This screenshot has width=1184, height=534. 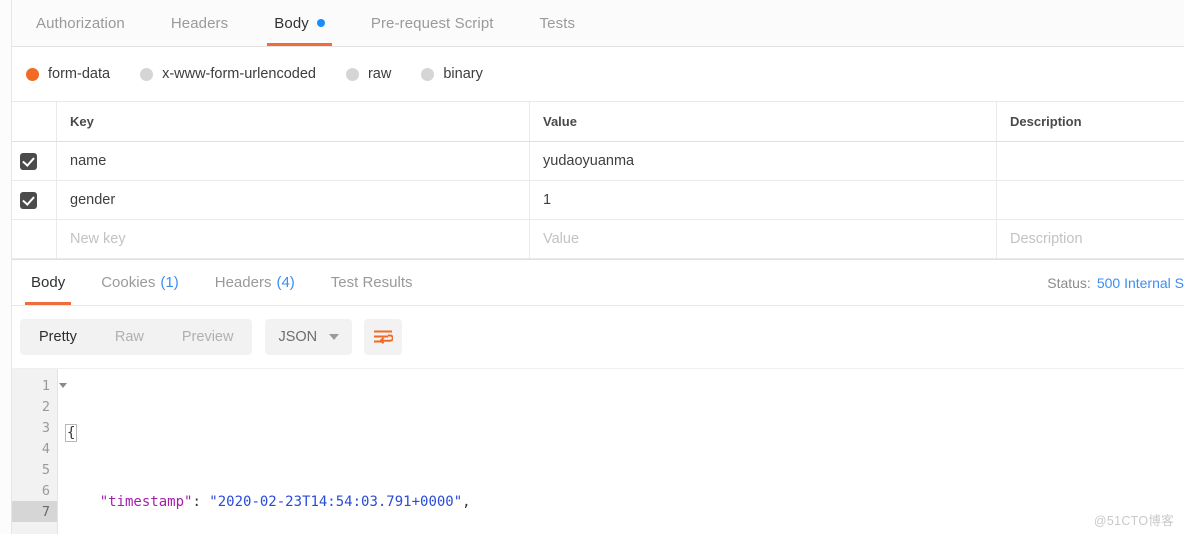 What do you see at coordinates (243, 282) in the screenshot?
I see `response-tab-headers-label: Headers` at bounding box center [243, 282].